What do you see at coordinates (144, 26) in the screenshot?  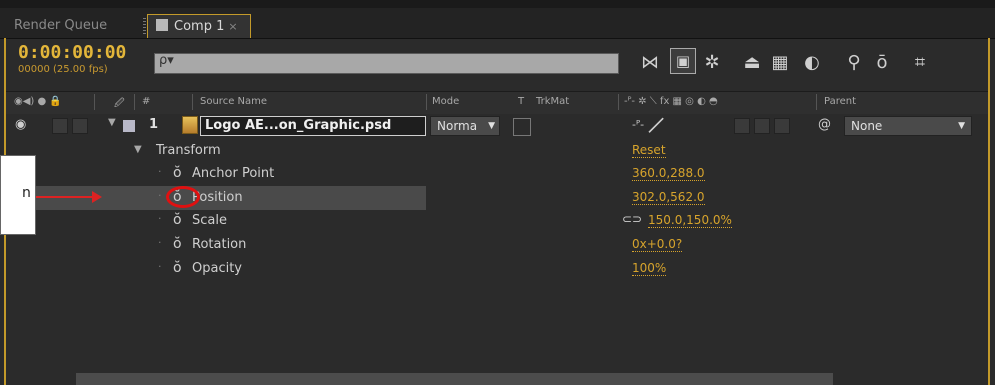 I see `tab-grip-icon` at bounding box center [144, 26].